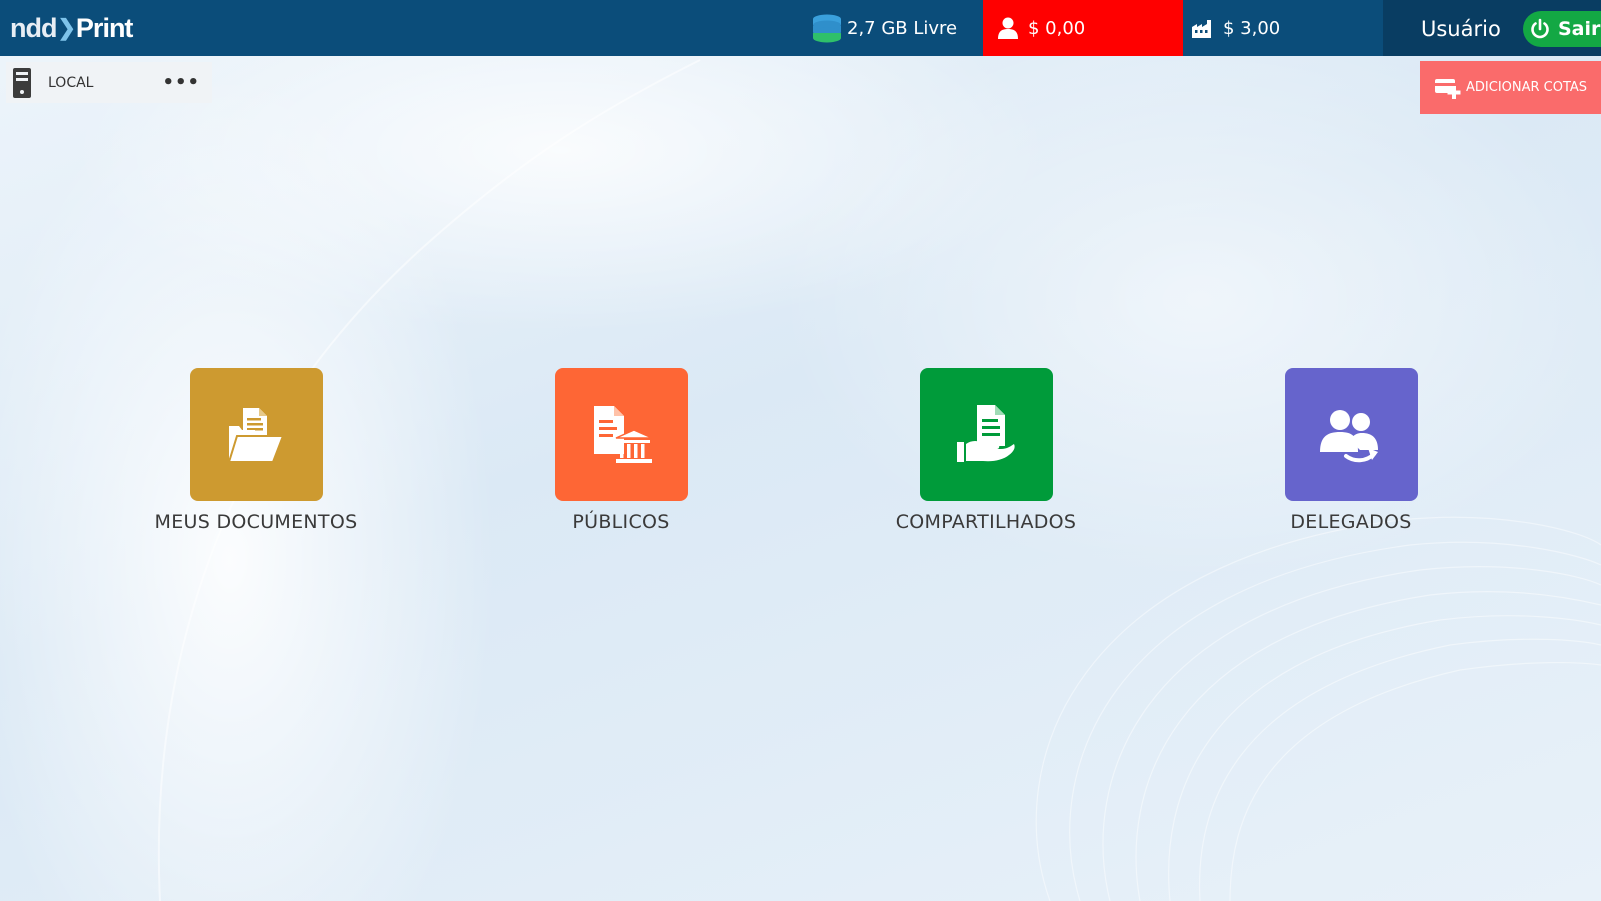 Image resolution: width=1601 pixels, height=901 pixels. I want to click on user-quota: $ 0,00, so click(1083, 28).